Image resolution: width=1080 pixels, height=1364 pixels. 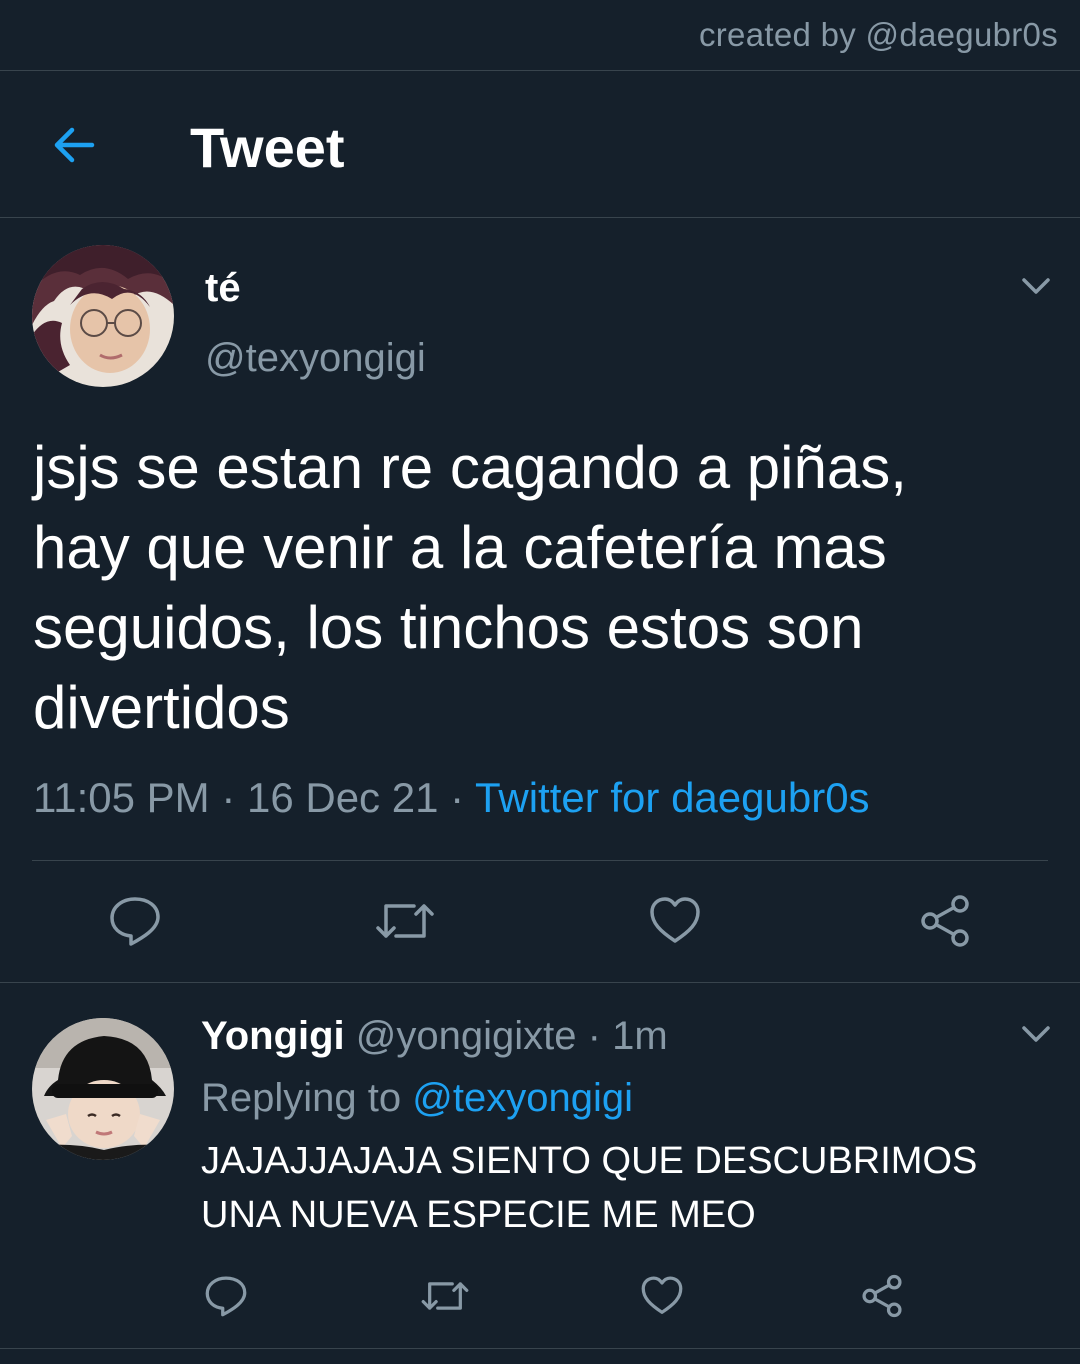 I want to click on author-display-name: té, so click(x=223, y=288).